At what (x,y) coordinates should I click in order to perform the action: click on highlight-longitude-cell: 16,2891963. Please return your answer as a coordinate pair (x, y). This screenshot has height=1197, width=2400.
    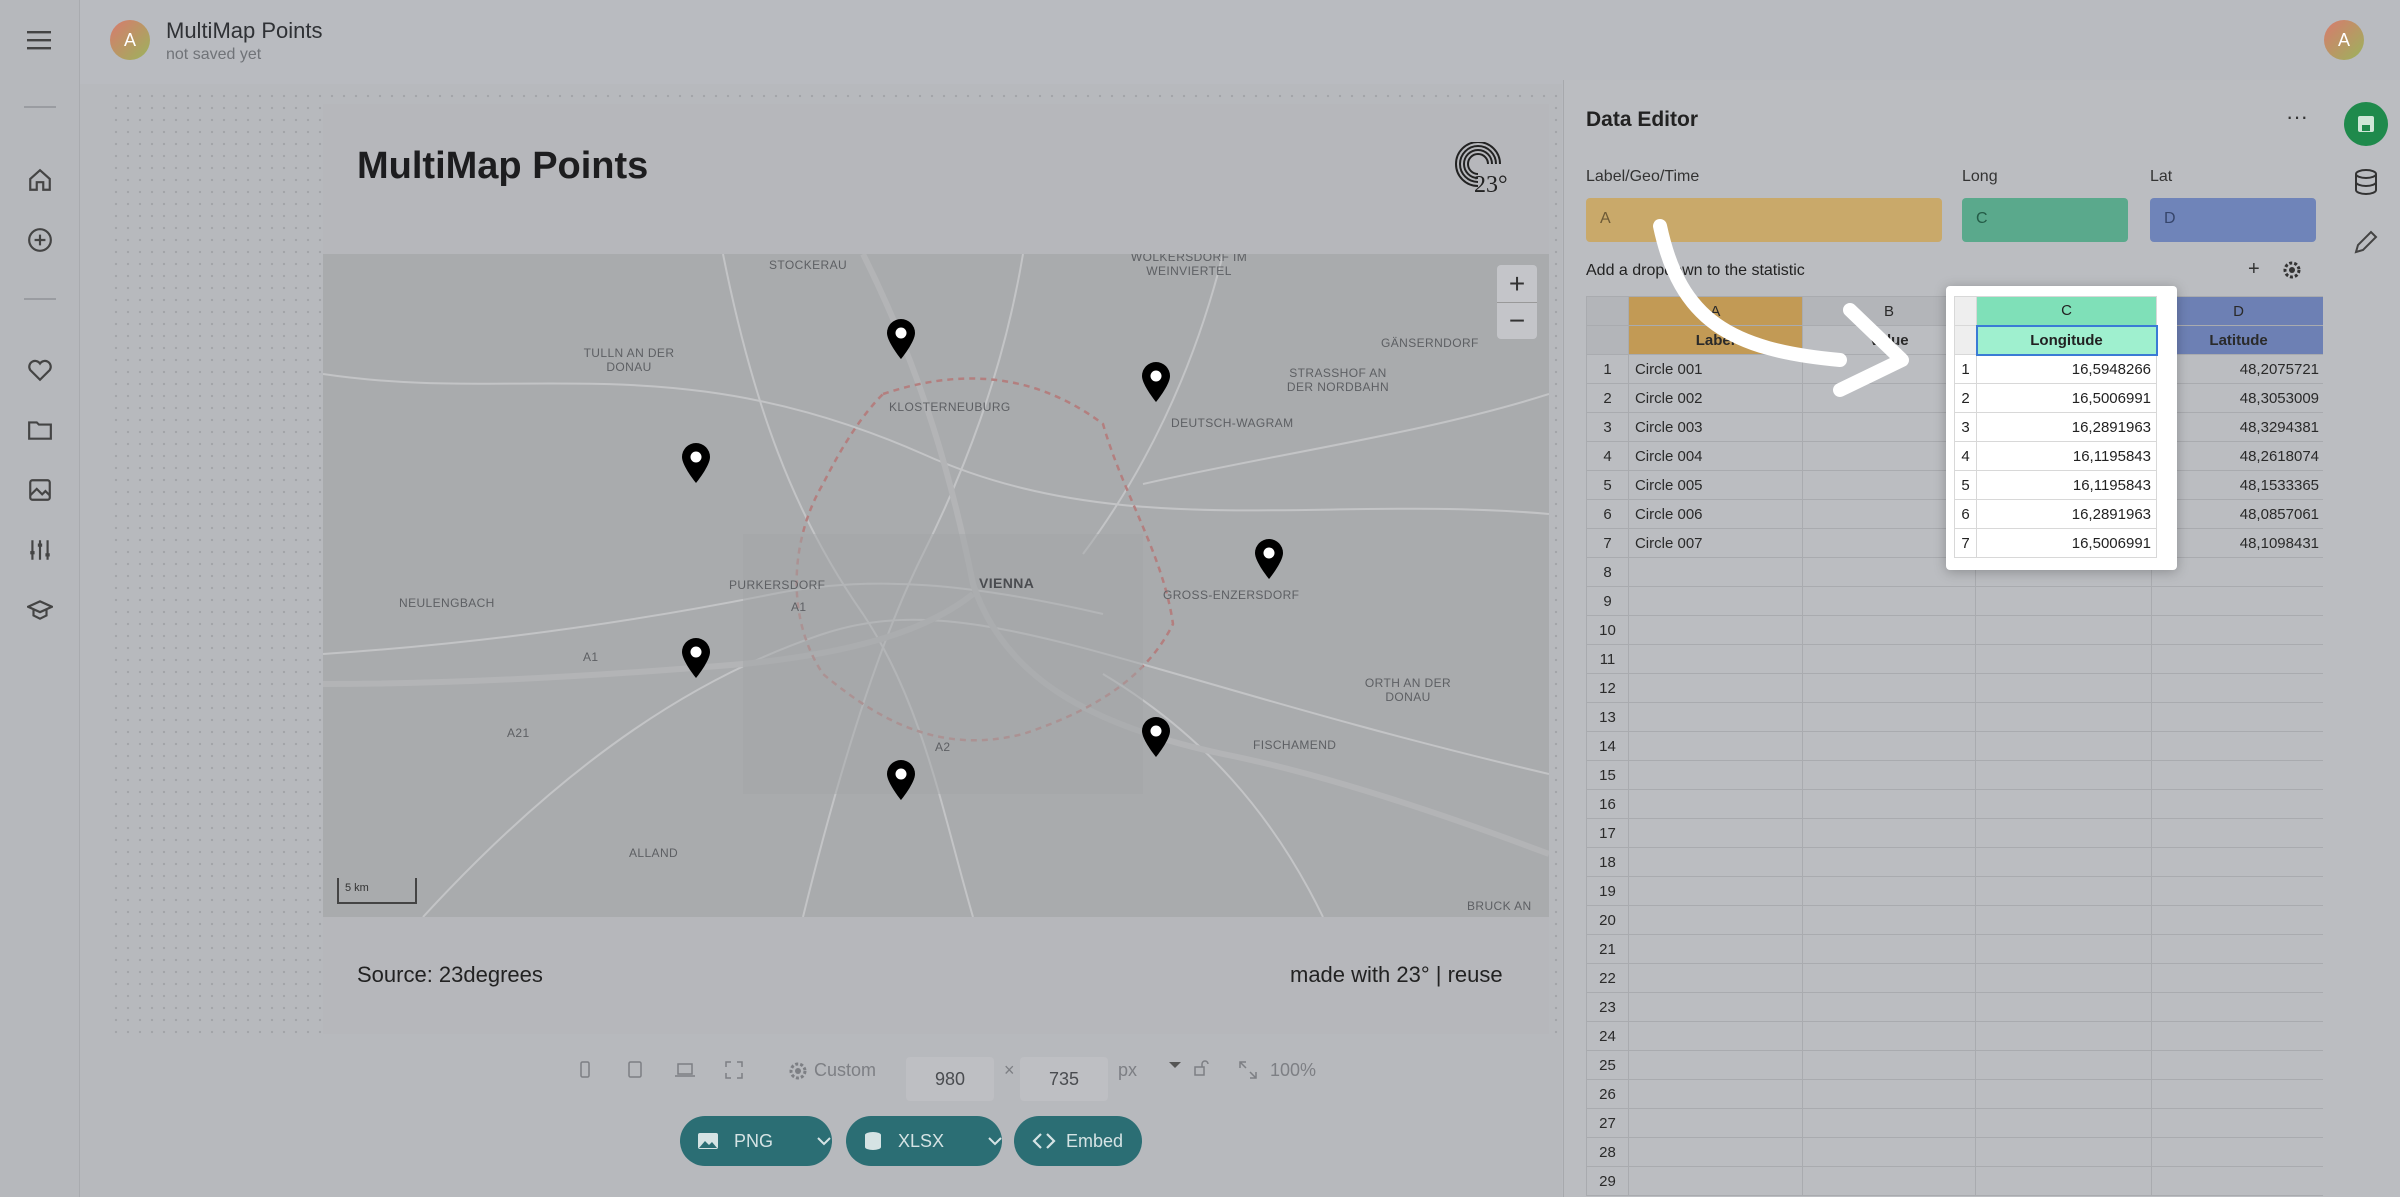
    Looking at the image, I should click on (2066, 514).